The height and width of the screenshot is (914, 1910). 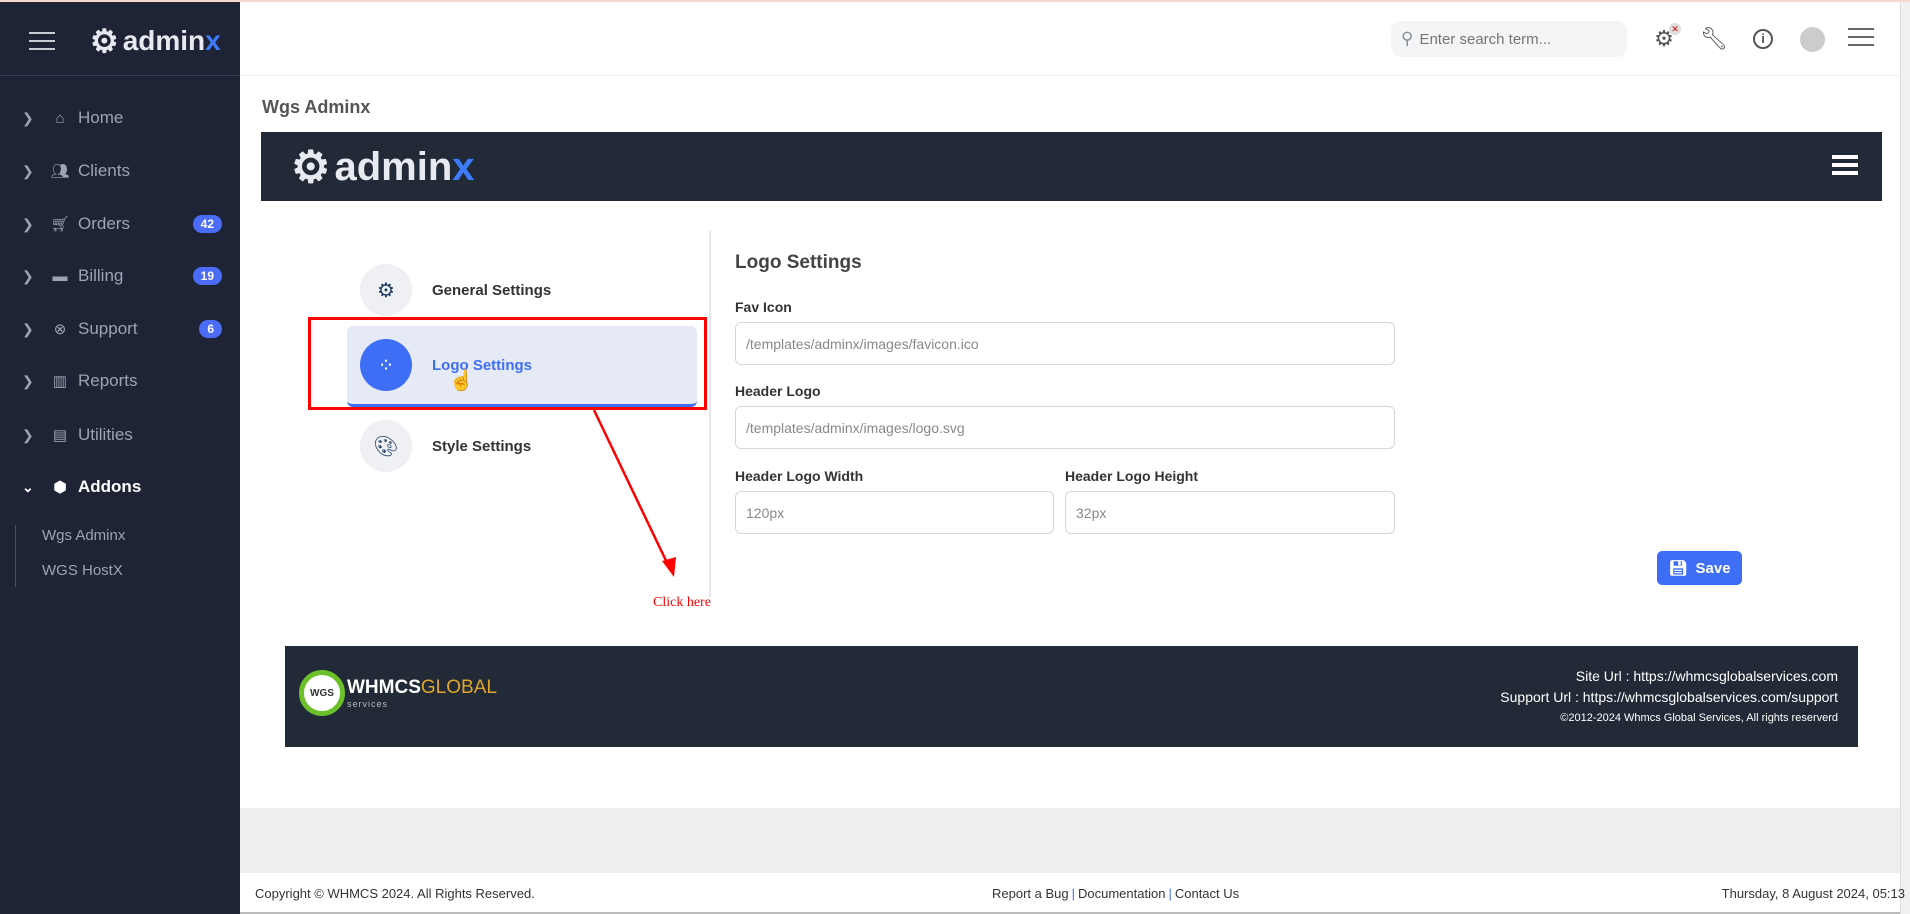 I want to click on sidebar-item-addons: ⌄ ⬢ Addons, so click(x=122, y=487).